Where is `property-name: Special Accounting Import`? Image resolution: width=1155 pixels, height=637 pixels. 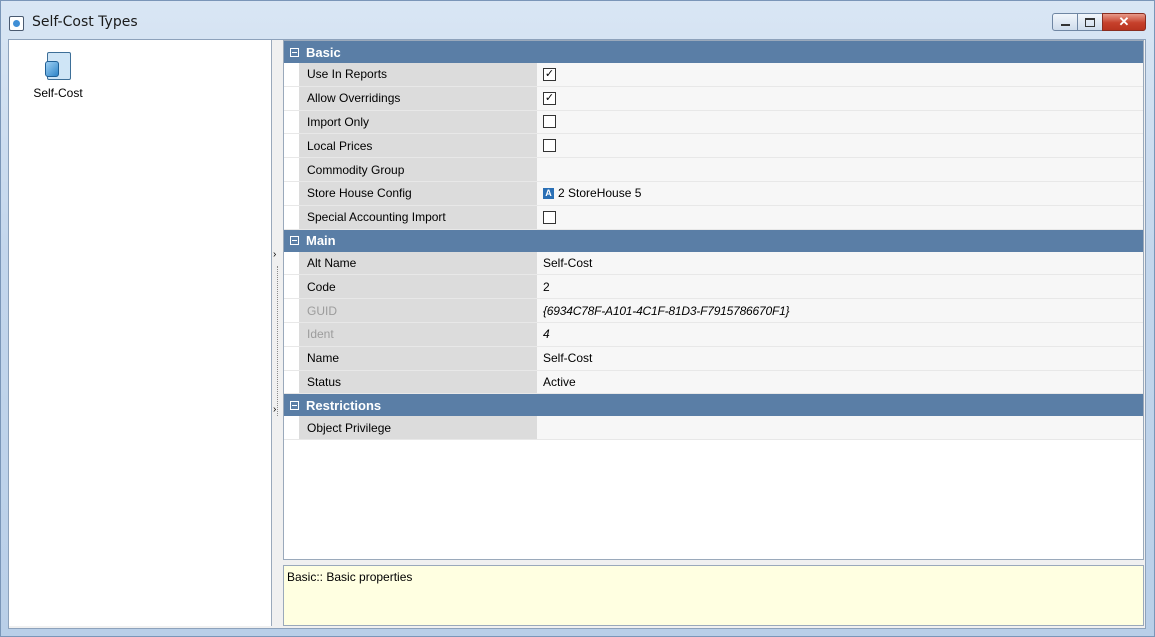 property-name: Special Accounting Import is located at coordinates (418, 217).